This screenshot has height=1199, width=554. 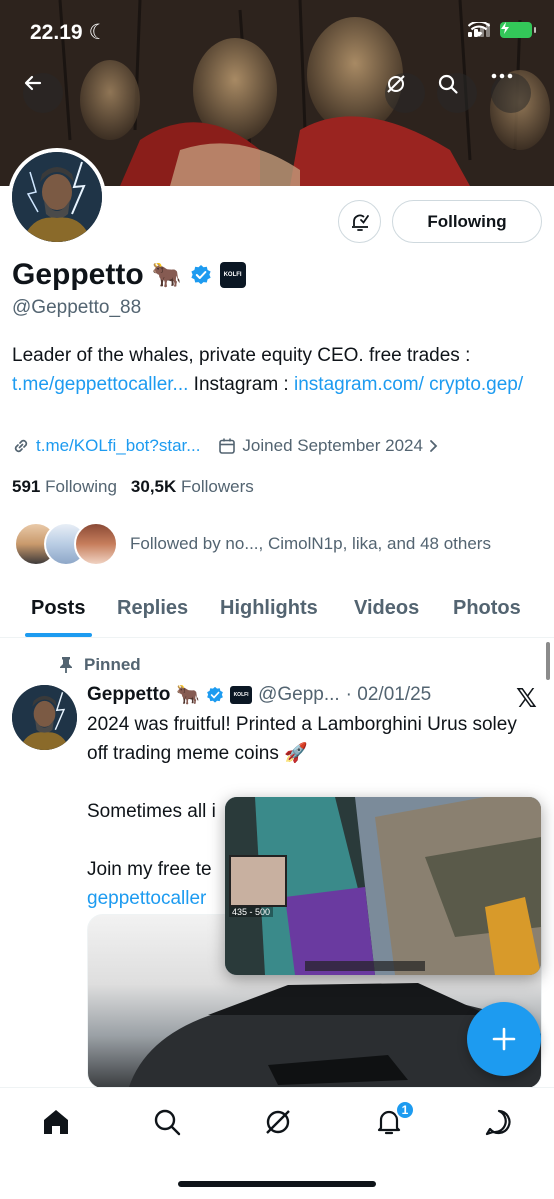 What do you see at coordinates (77, 307) in the screenshot?
I see `profile-handle: @Geppetto_88` at bounding box center [77, 307].